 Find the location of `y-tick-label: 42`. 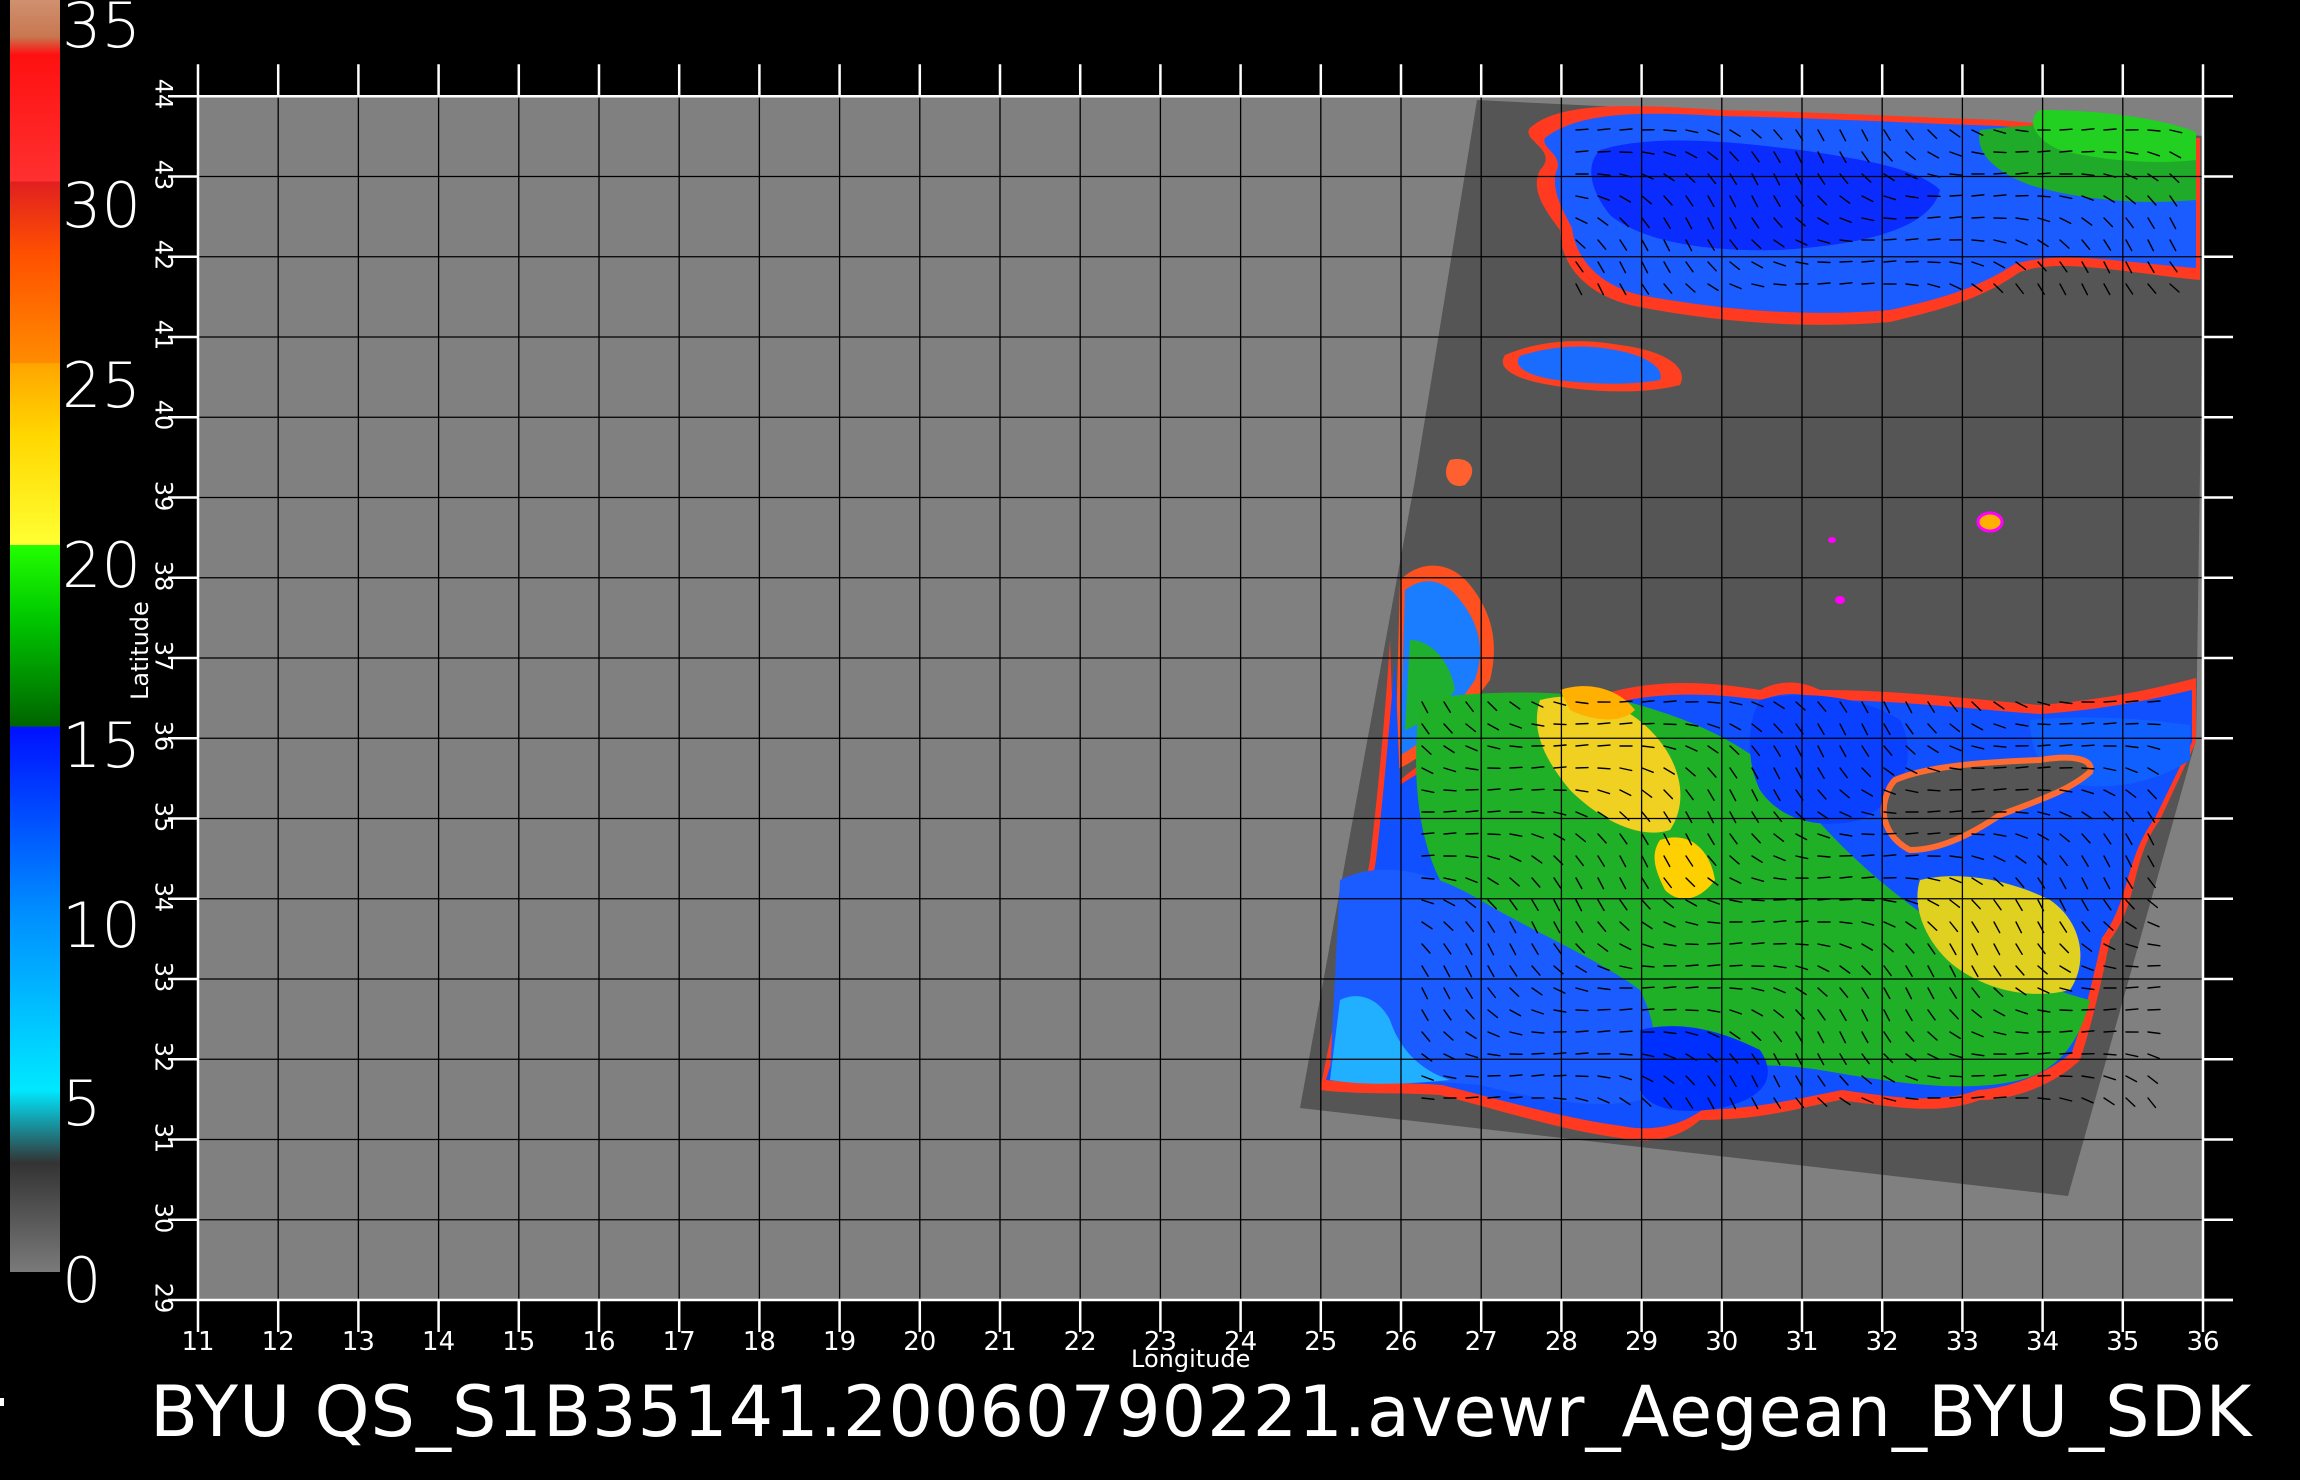

y-tick-label: 42 is located at coordinates (163, 255).